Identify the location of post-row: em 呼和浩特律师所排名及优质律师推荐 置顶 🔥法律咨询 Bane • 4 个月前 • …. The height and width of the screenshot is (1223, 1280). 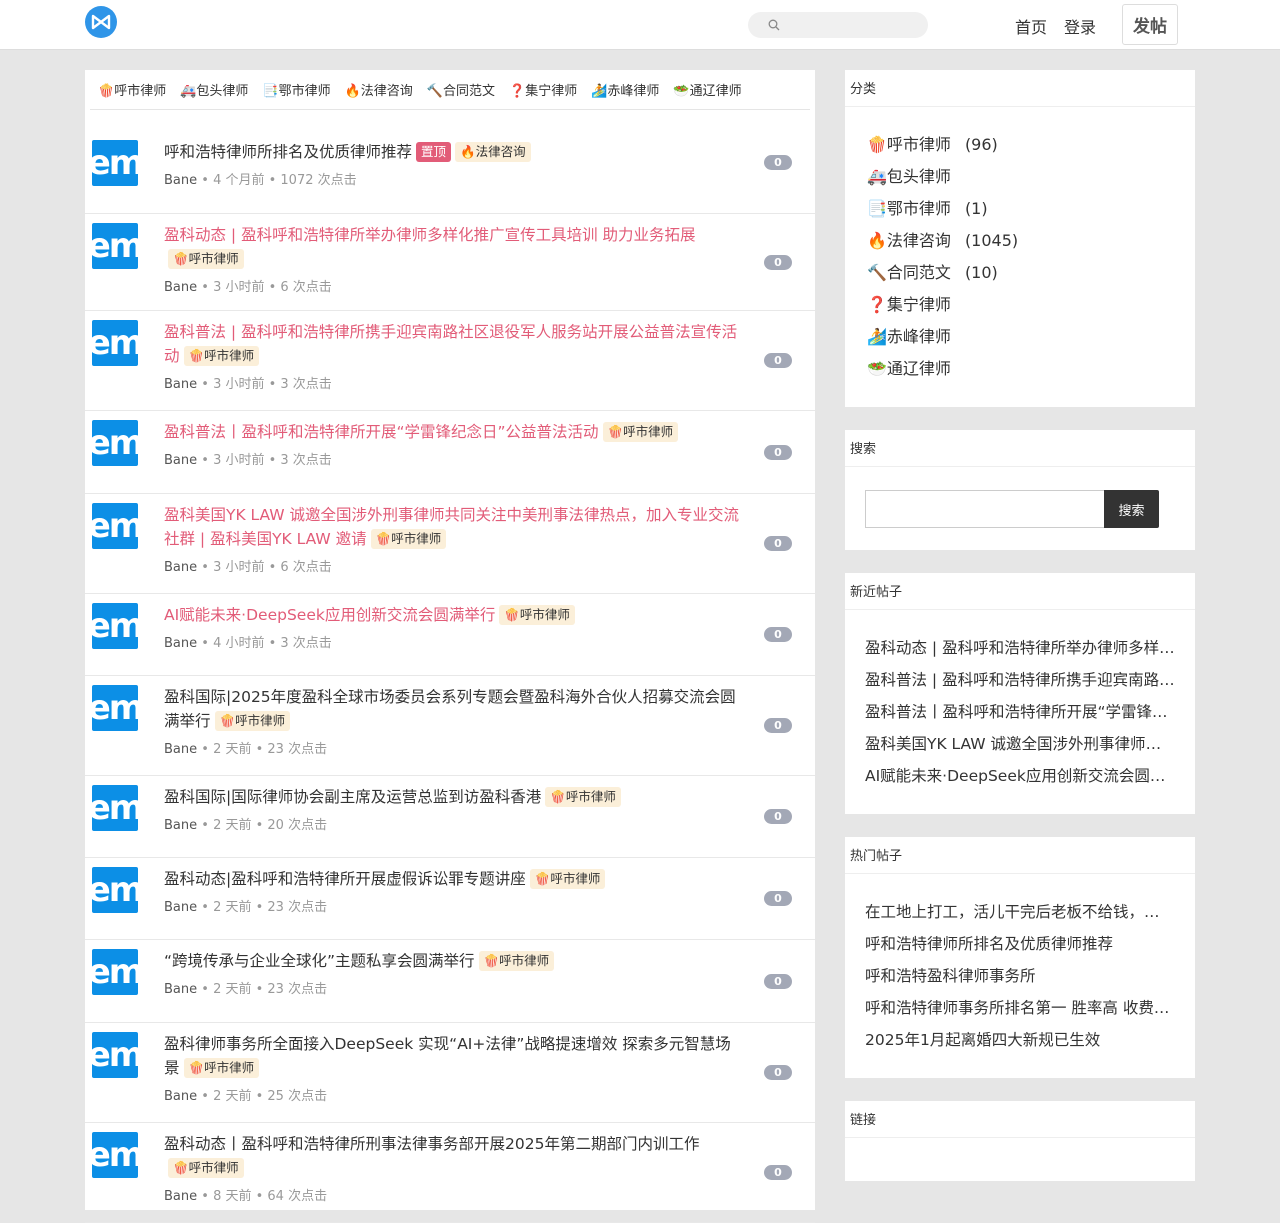
(450, 162).